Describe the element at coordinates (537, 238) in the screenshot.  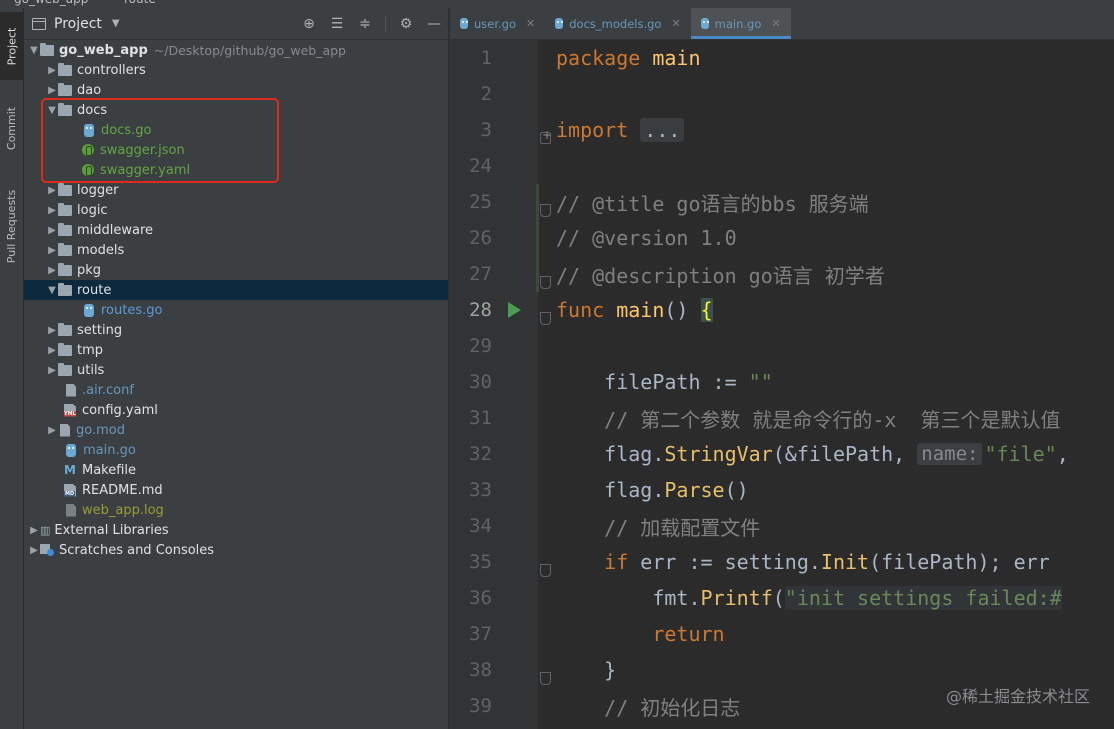
I see `vcs-change-marker` at that location.